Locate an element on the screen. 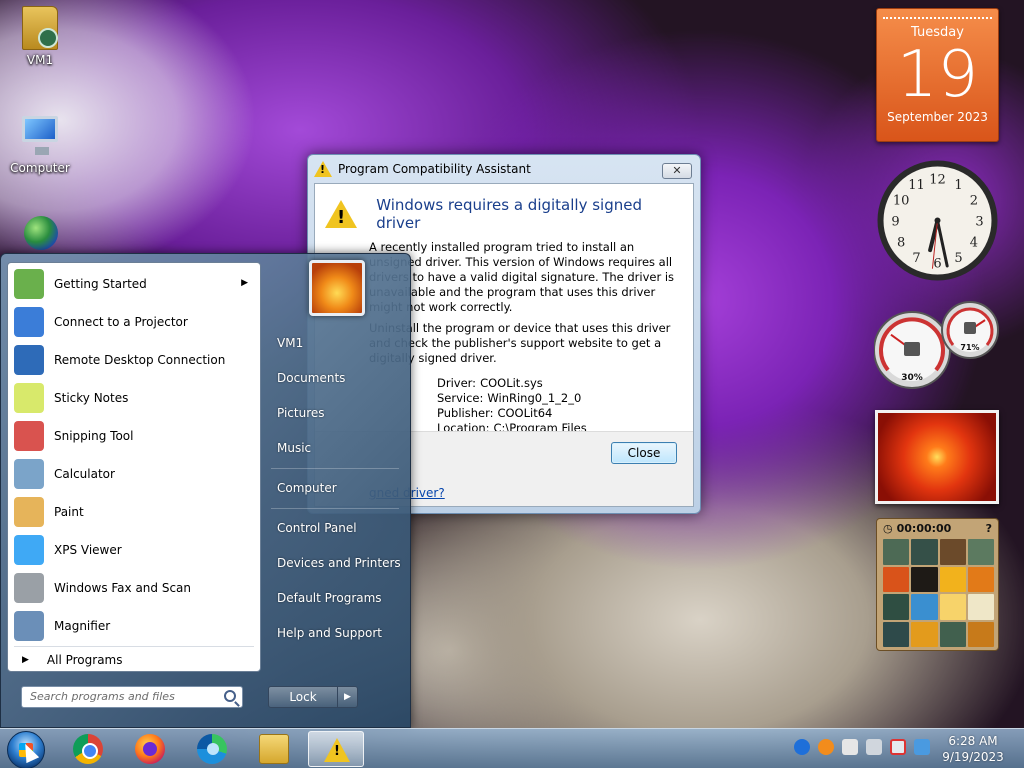 This screenshot has height=768, width=1024. program-item-getting-started: Getting Started ▶ is located at coordinates (134, 284).